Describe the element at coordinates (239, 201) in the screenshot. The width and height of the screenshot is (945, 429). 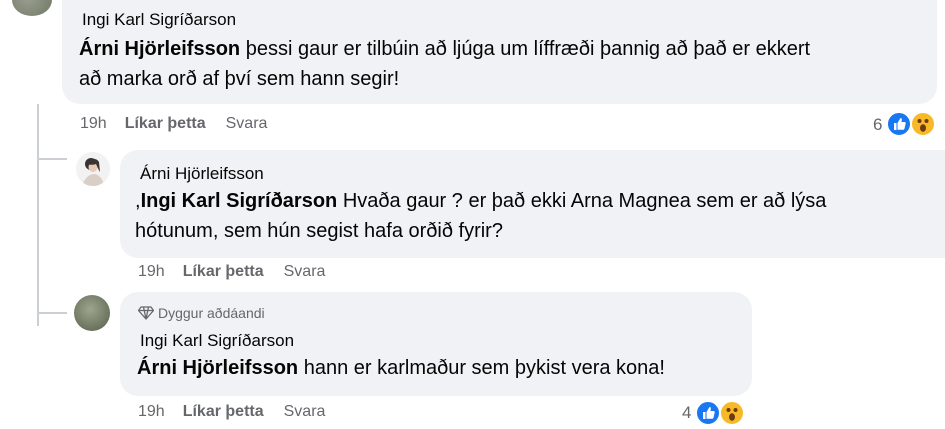
I see `mention-link: Ingi Karl Sigríðarson` at that location.